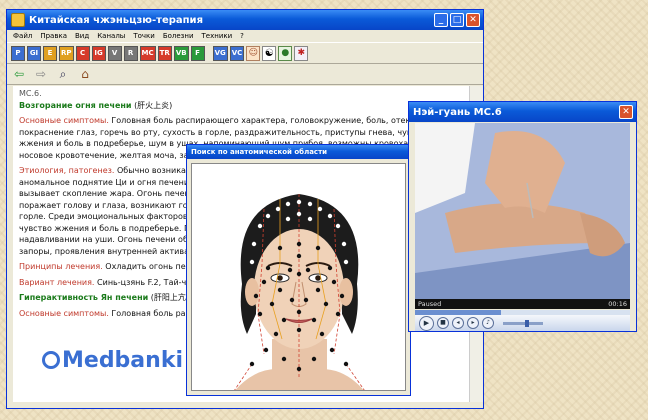 This screenshot has height=420, width=648. Describe the element at coordinates (53, 36) in the screenshot. I see `menu-edit: Правка` at that location.